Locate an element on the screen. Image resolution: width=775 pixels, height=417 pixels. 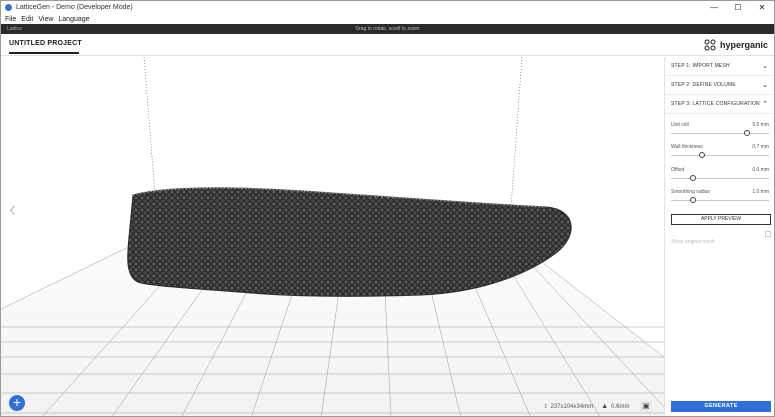
dimensions-value: 237x104x34mm is located at coordinates (572, 406).